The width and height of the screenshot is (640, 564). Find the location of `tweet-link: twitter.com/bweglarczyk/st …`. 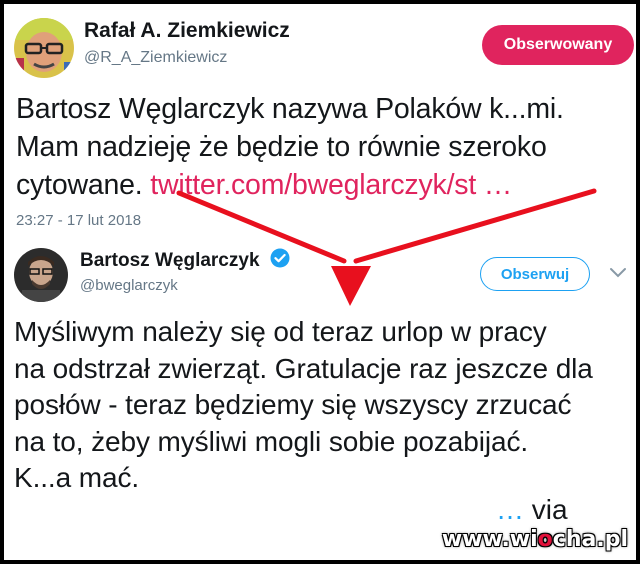

tweet-link: twitter.com/bweglarczyk/st … is located at coordinates (331, 185).